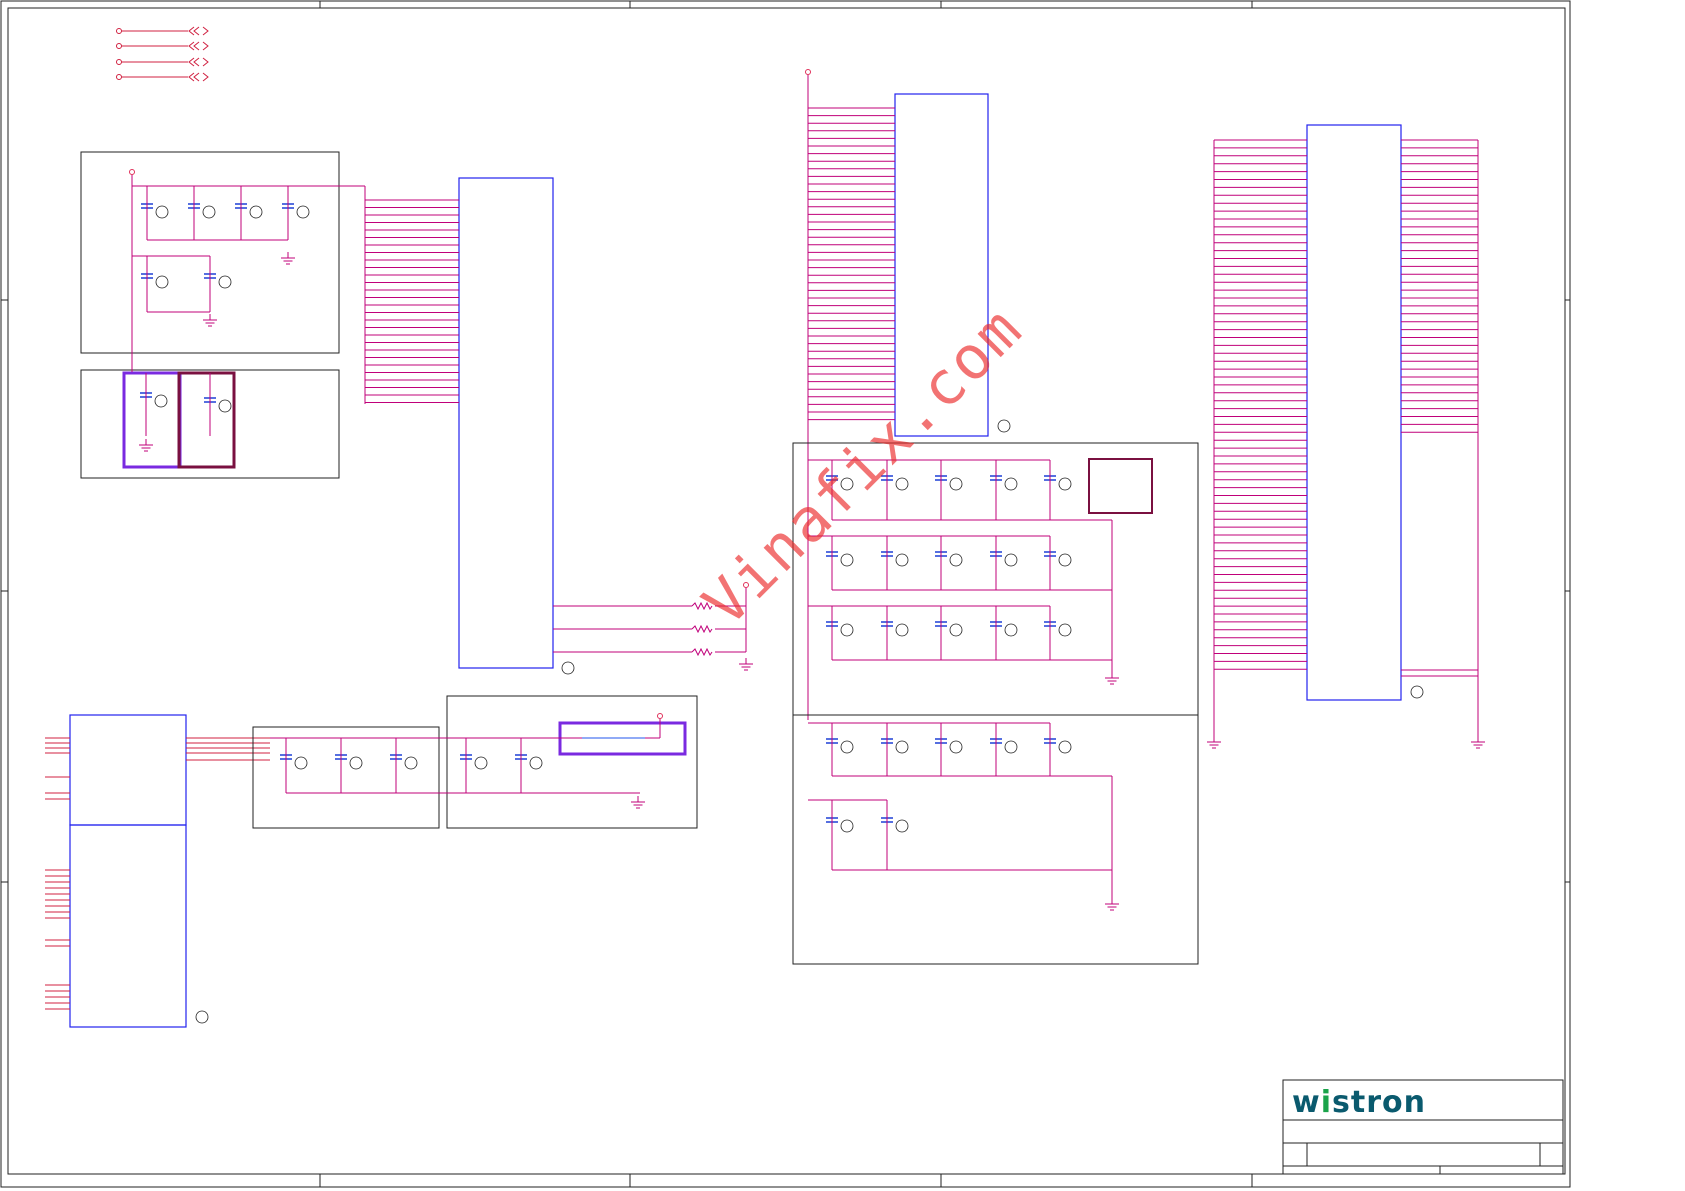 The width and height of the screenshot is (1685, 1191). What do you see at coordinates (1120, 486) in the screenshot?
I see `note-box` at bounding box center [1120, 486].